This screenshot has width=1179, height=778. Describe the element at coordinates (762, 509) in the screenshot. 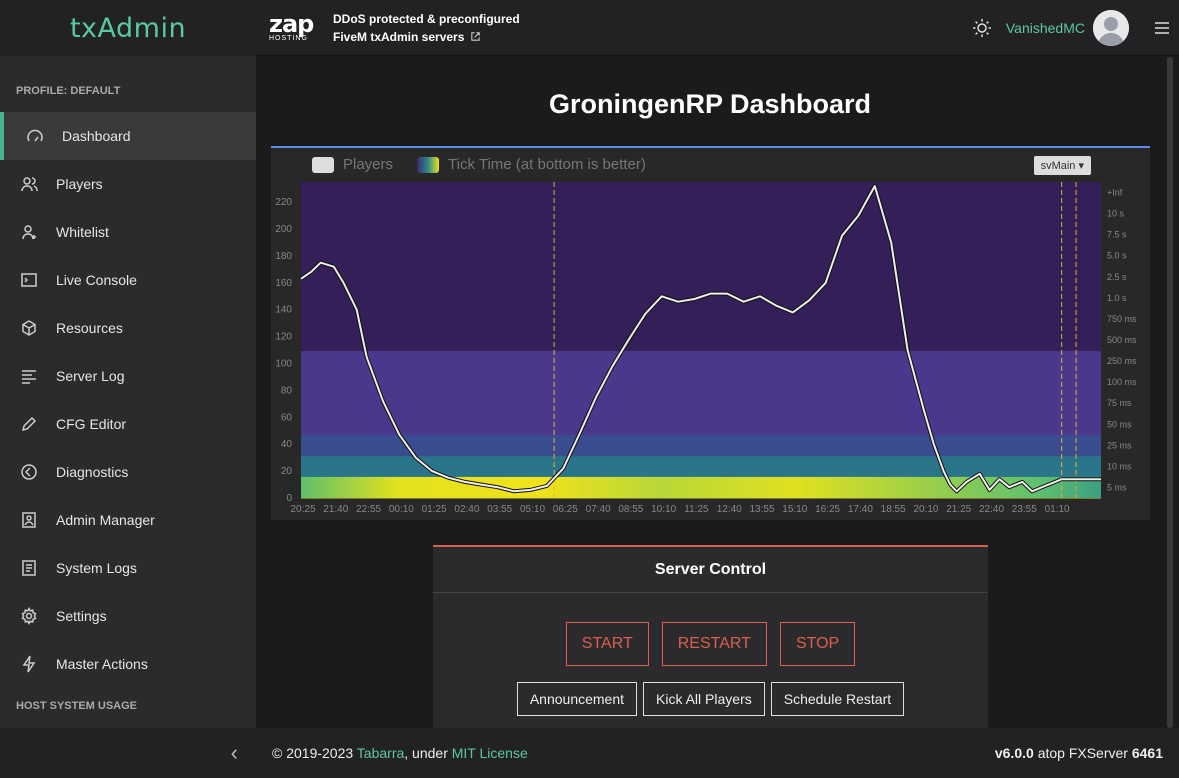

I see `x-tick-label: 13:55` at that location.